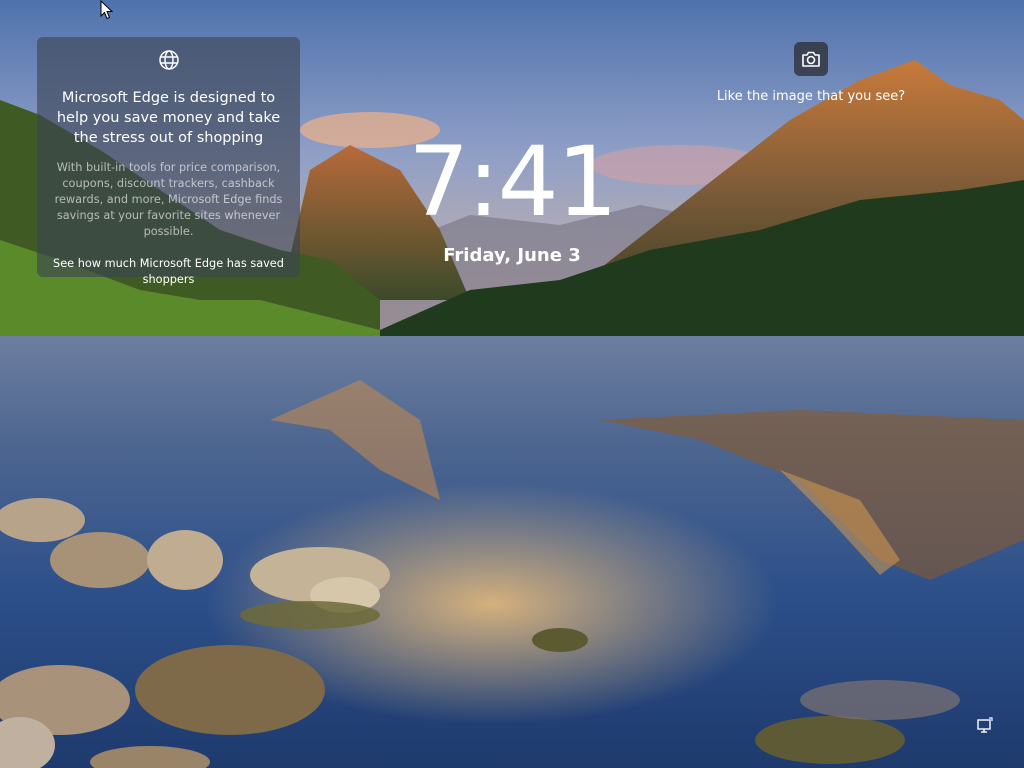 Image resolution: width=1024 pixels, height=768 pixels. I want to click on lock-clock-time: 7:41, so click(513, 182).